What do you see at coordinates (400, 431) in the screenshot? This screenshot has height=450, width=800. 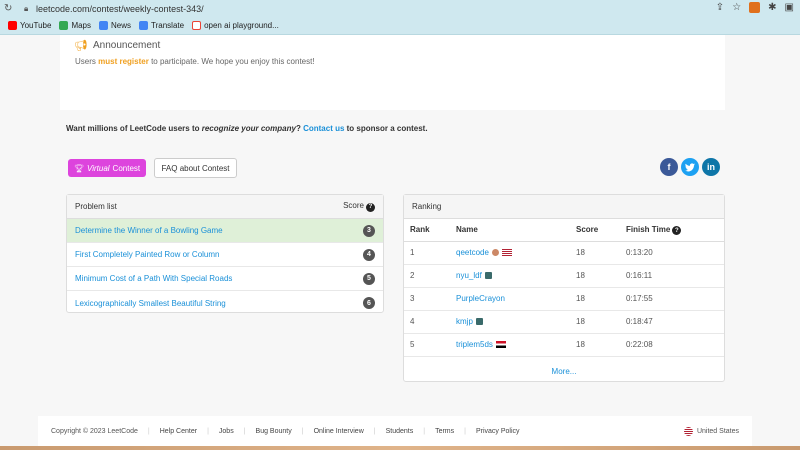 I see `footer-link-students: Students` at bounding box center [400, 431].